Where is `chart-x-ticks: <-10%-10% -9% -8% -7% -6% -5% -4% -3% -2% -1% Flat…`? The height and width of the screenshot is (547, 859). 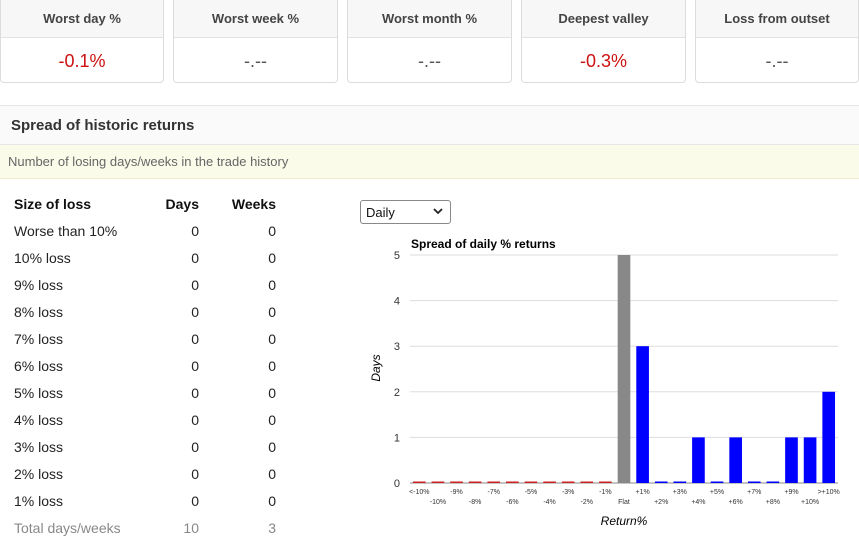 chart-x-ticks: <-10%-10% -9% -8% -7% -6% -5% -4% -3% -2% -1% Flat… is located at coordinates (624, 497).